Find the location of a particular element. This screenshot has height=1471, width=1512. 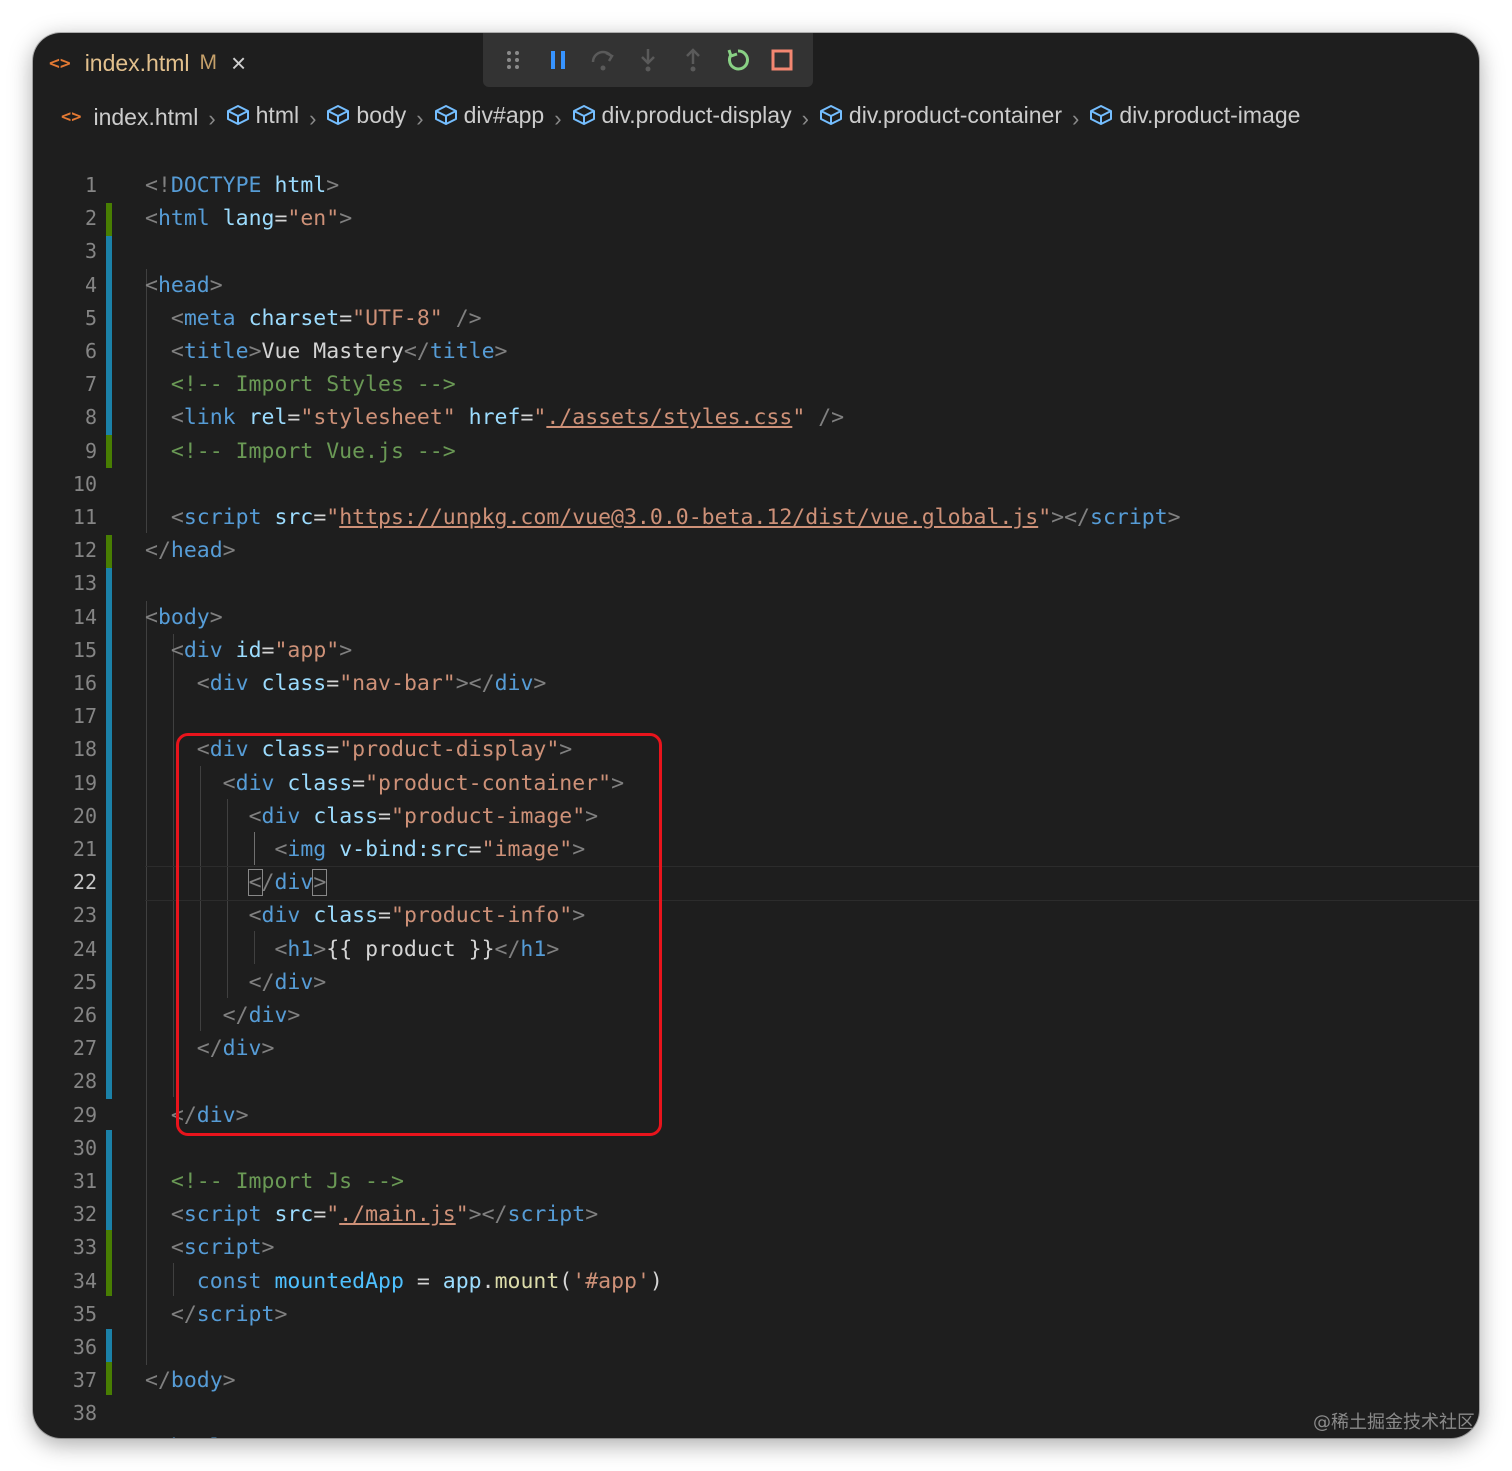

code-line: 5 <meta charset="UTF-8" /> is located at coordinates (756, 318).